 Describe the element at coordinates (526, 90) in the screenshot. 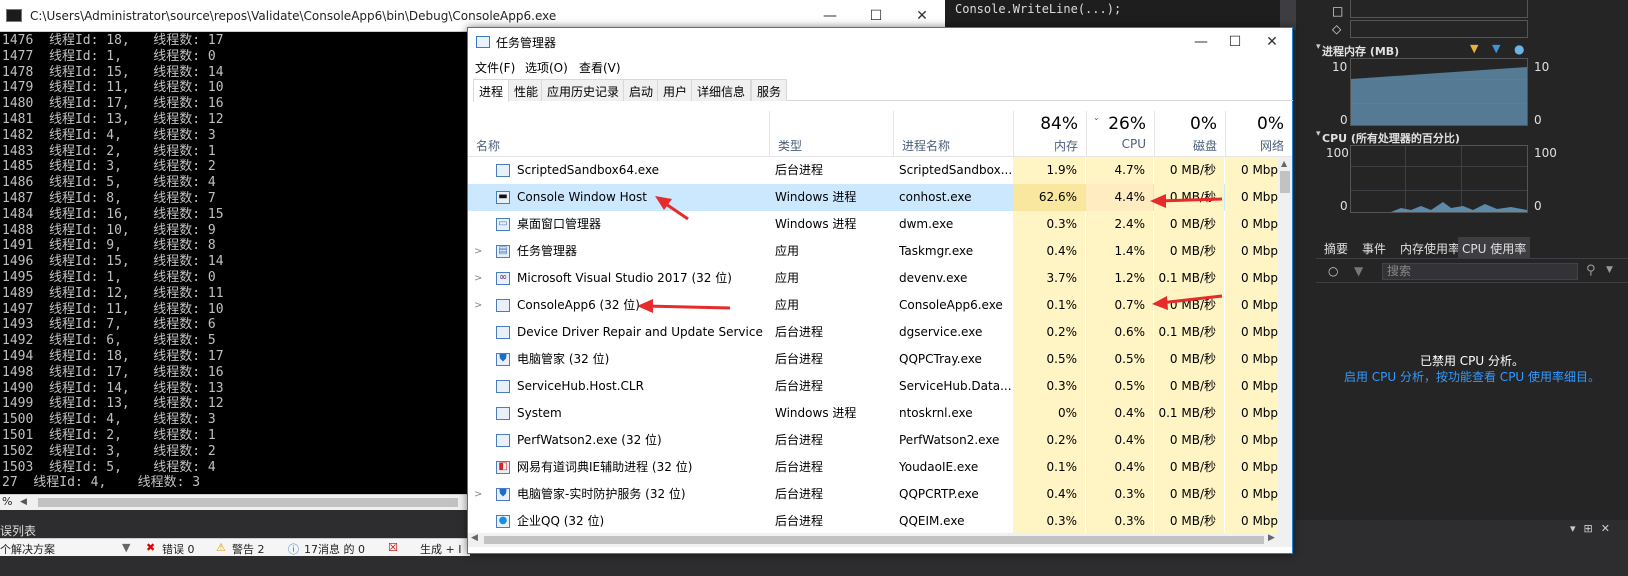

I see `tab-performance: 性能` at that location.